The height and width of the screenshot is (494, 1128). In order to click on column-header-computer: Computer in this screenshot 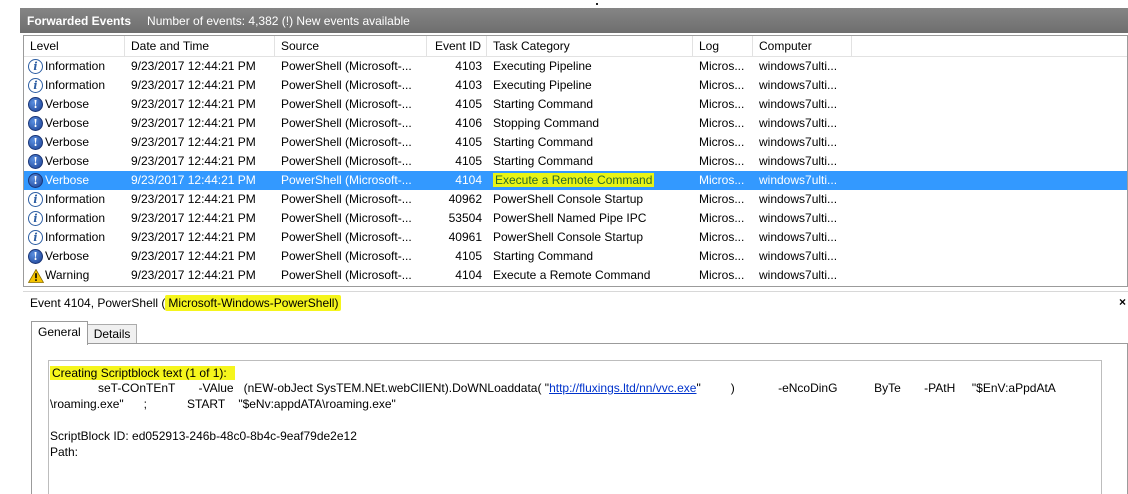, I will do `click(802, 46)`.